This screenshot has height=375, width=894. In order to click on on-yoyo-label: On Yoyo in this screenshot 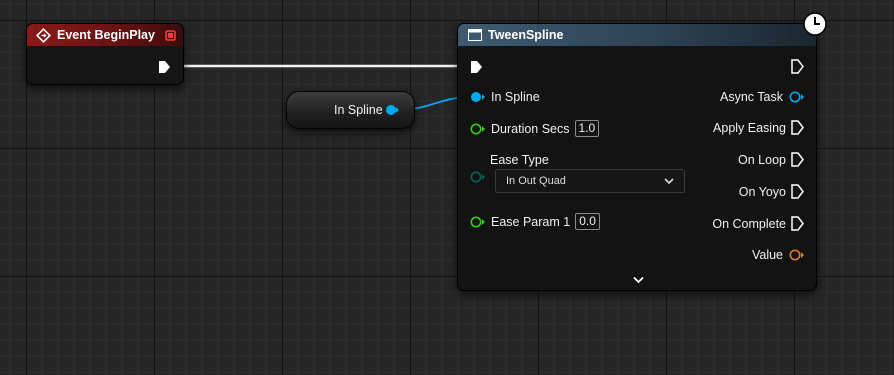, I will do `click(762, 191)`.